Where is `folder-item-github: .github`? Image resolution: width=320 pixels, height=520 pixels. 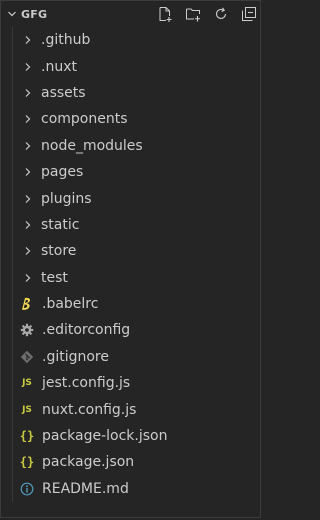 folder-item-github: .github is located at coordinates (132, 40).